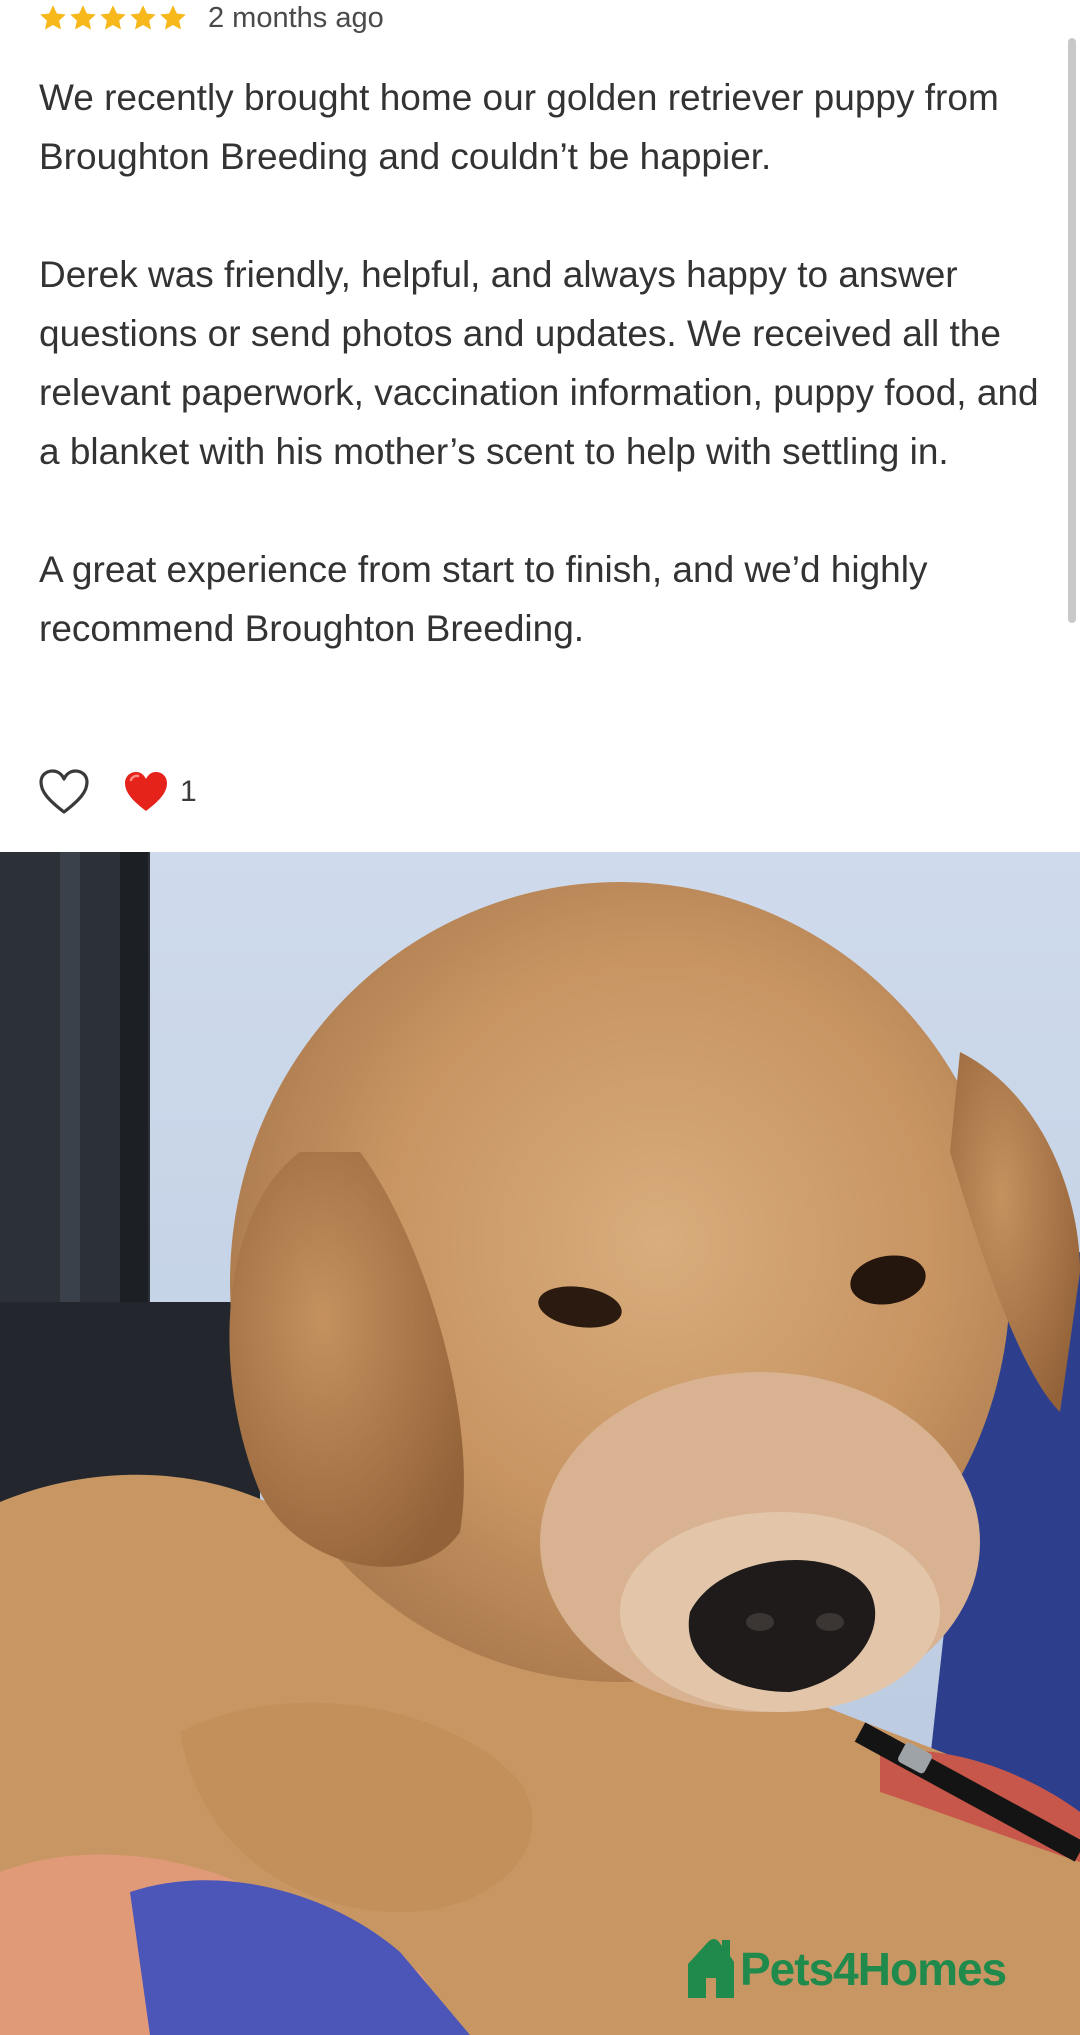  I want to click on watermark-text: Pets4Homes, so click(873, 1969).